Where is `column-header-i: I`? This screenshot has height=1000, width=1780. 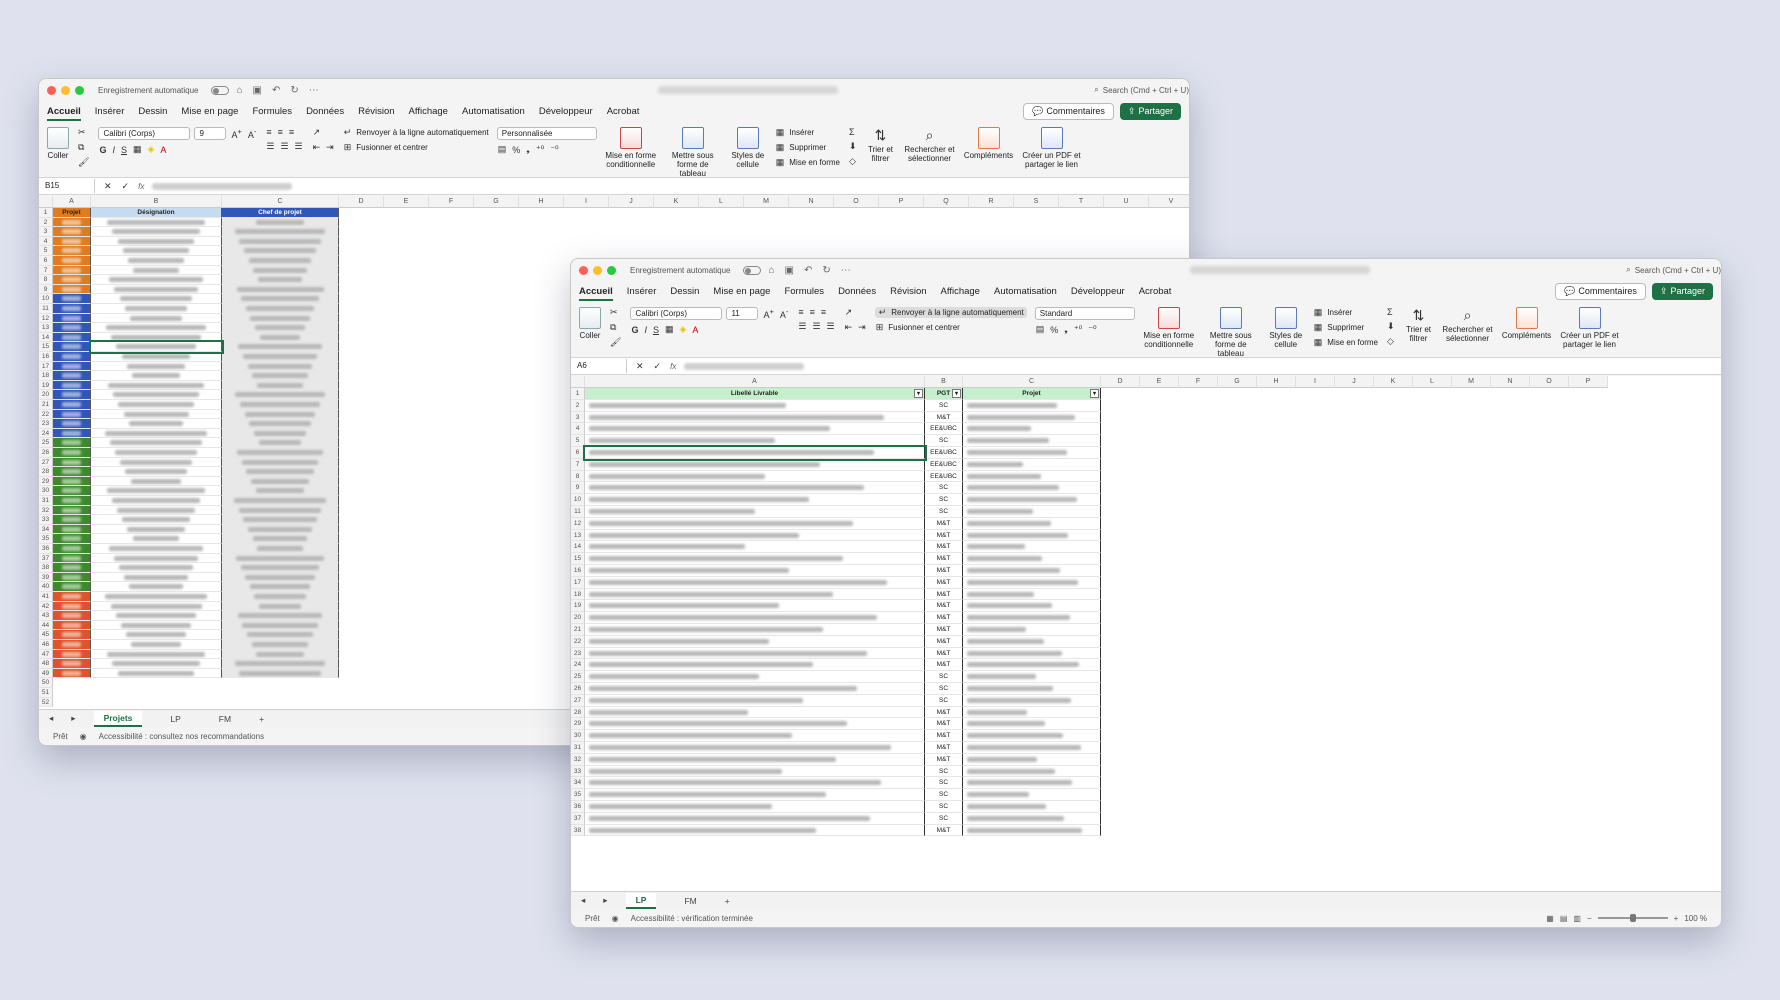 column-header-i: I is located at coordinates (586, 202).